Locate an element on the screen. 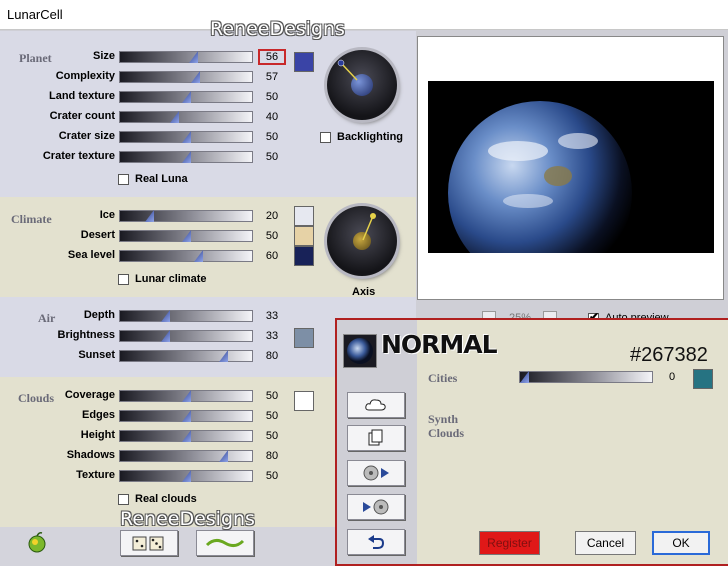  real-clouds-label: Real clouds is located at coordinates (166, 499).